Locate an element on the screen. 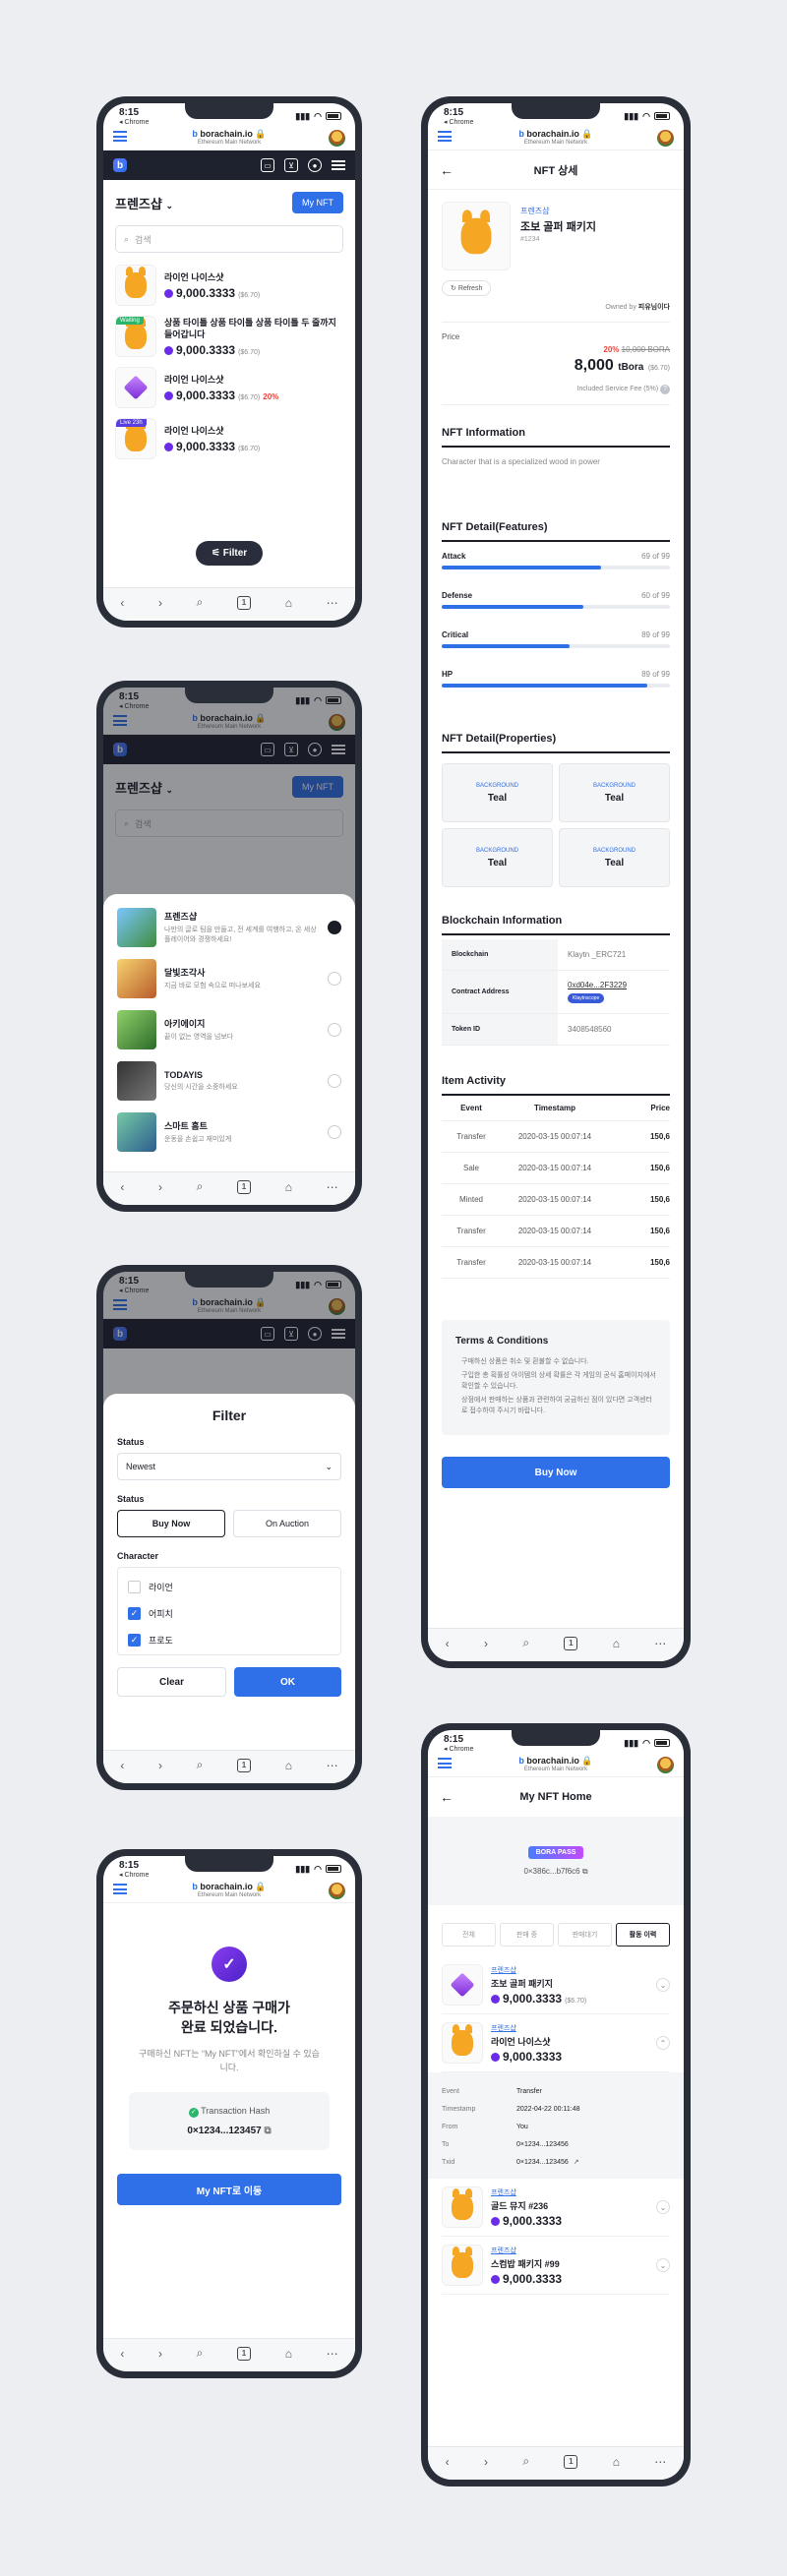 The image size is (787, 2576). tab-item: 활동 이력 is located at coordinates (643, 1935).